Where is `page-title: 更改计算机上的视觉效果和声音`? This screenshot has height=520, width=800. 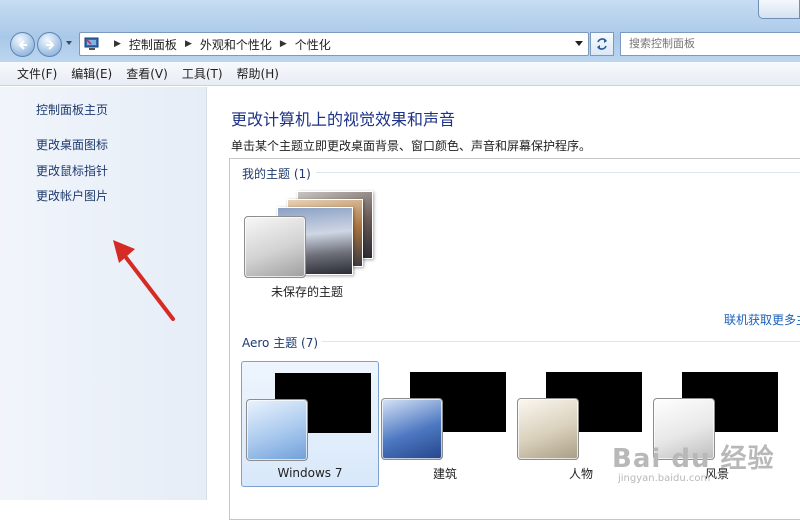 page-title: 更改计算机上的视觉效果和声音 is located at coordinates (343, 119).